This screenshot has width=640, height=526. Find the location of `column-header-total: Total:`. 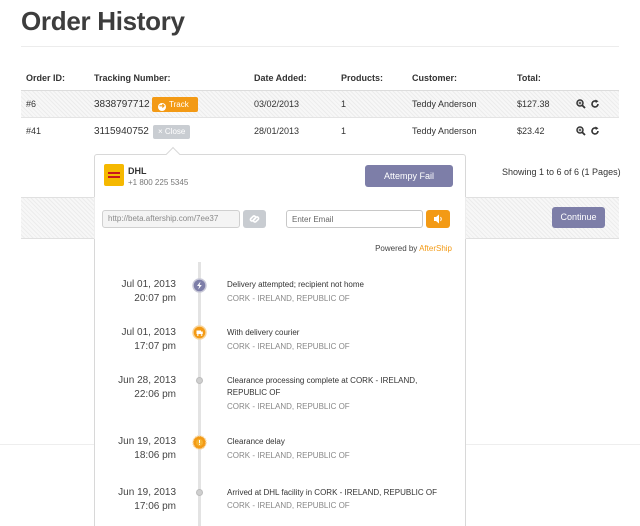

column-header-total: Total: is located at coordinates (529, 78).